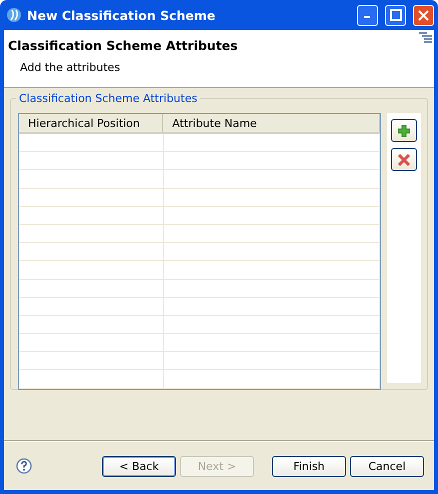 This screenshot has height=494, width=438. What do you see at coordinates (309, 466) in the screenshot?
I see `finish-button: Finish` at bounding box center [309, 466].